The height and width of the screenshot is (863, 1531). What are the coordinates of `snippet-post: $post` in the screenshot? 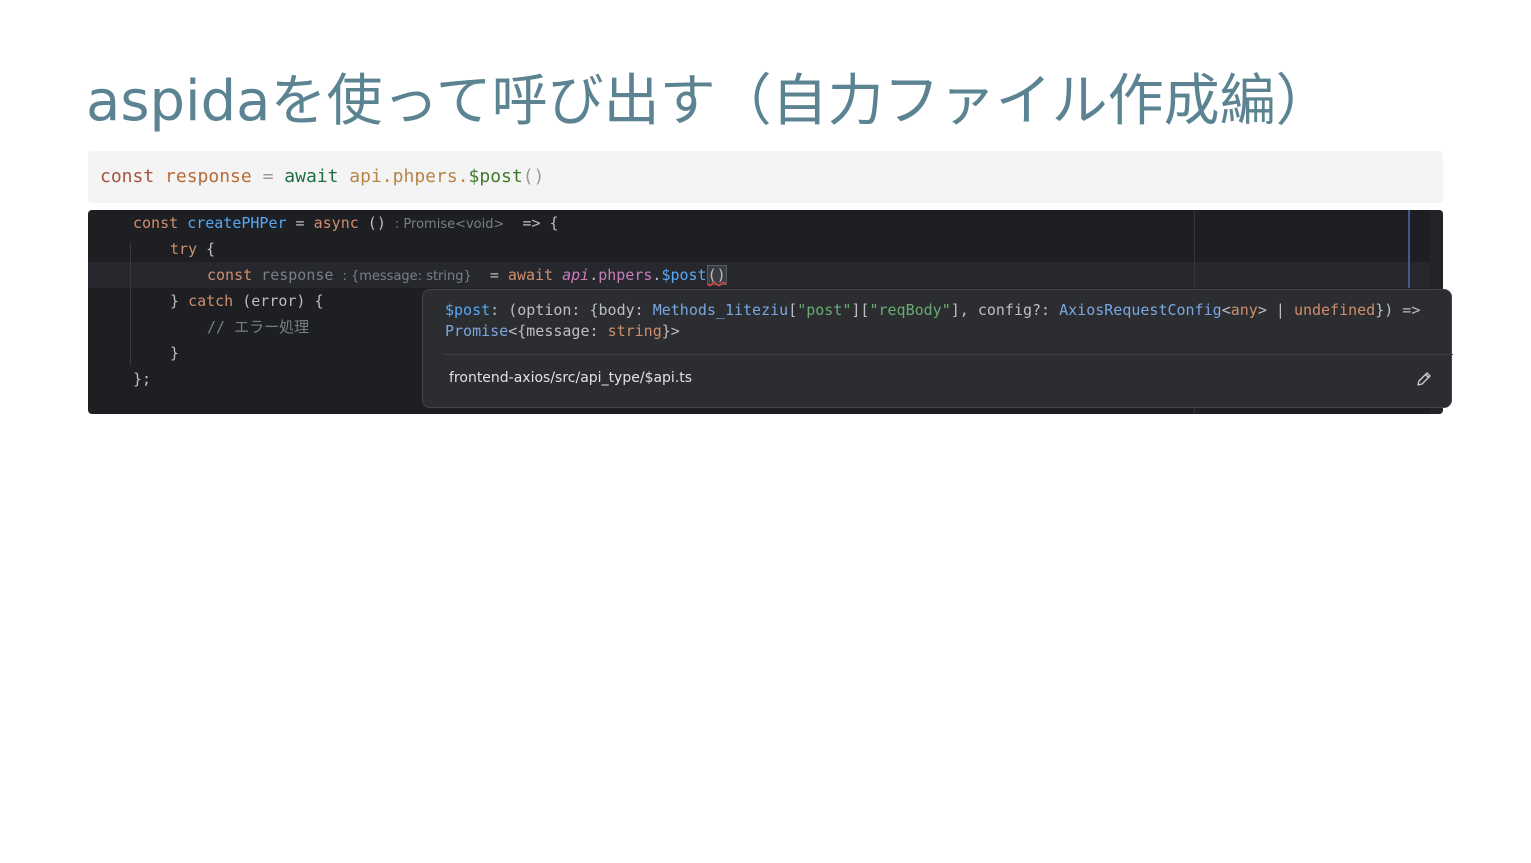 It's located at (495, 176).